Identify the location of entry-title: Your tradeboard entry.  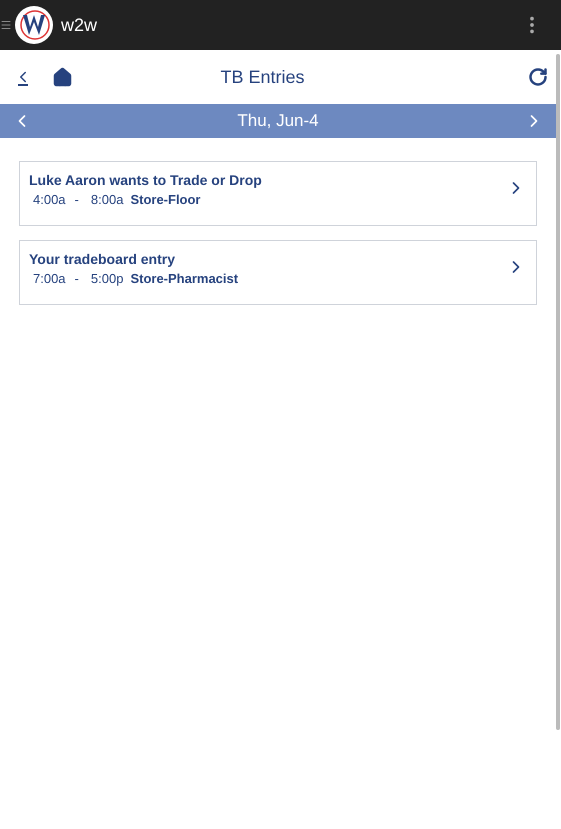
(102, 259).